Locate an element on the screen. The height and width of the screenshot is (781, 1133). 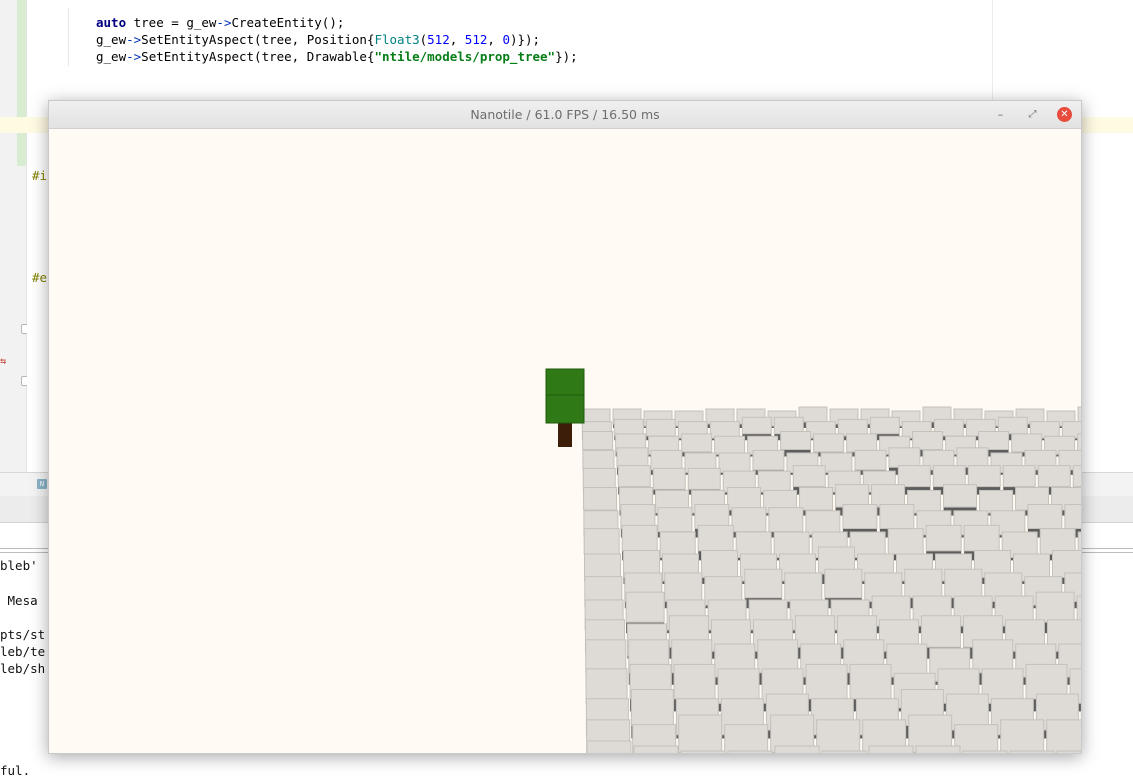
tree-foliage-bottom is located at coordinates (565, 409).